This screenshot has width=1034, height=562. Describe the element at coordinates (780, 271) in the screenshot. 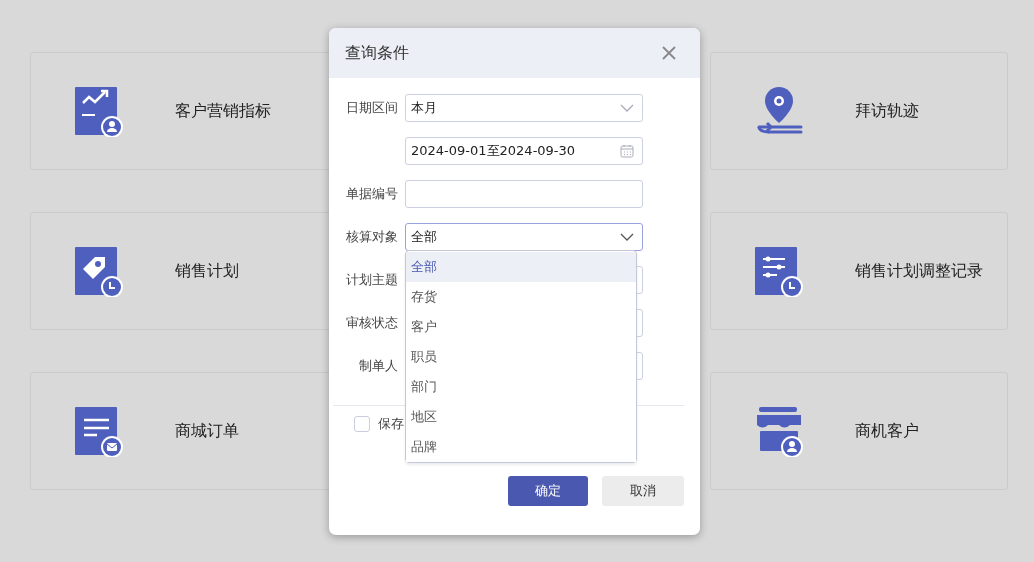

I see `sliders-document-icon` at that location.